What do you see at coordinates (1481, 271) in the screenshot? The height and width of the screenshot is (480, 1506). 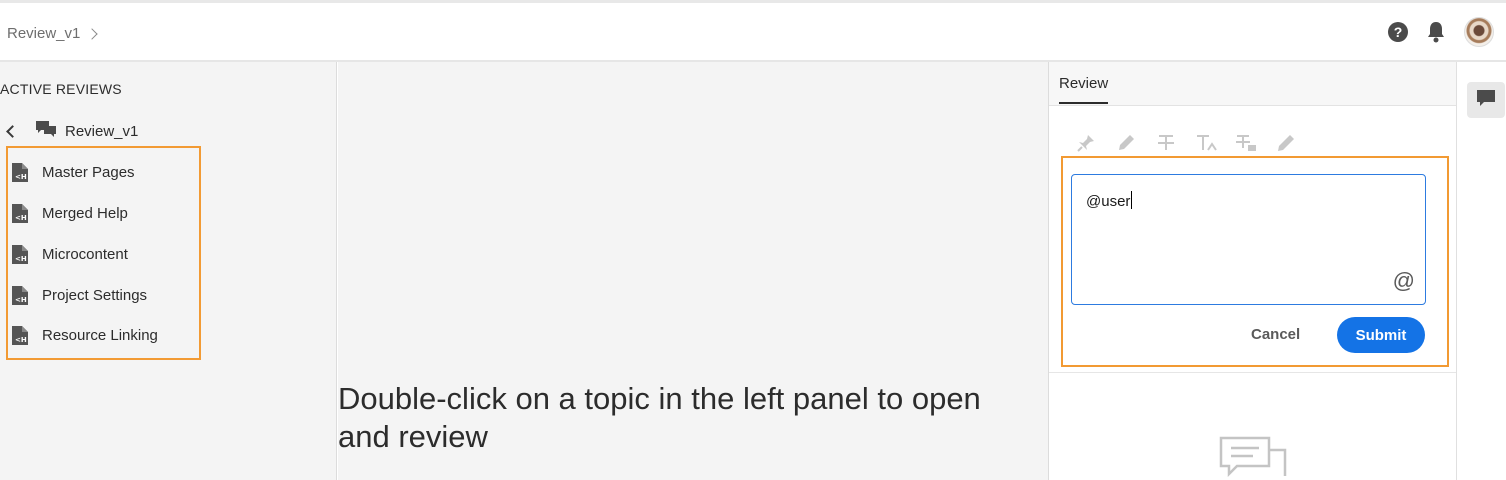 I see `right-rail` at bounding box center [1481, 271].